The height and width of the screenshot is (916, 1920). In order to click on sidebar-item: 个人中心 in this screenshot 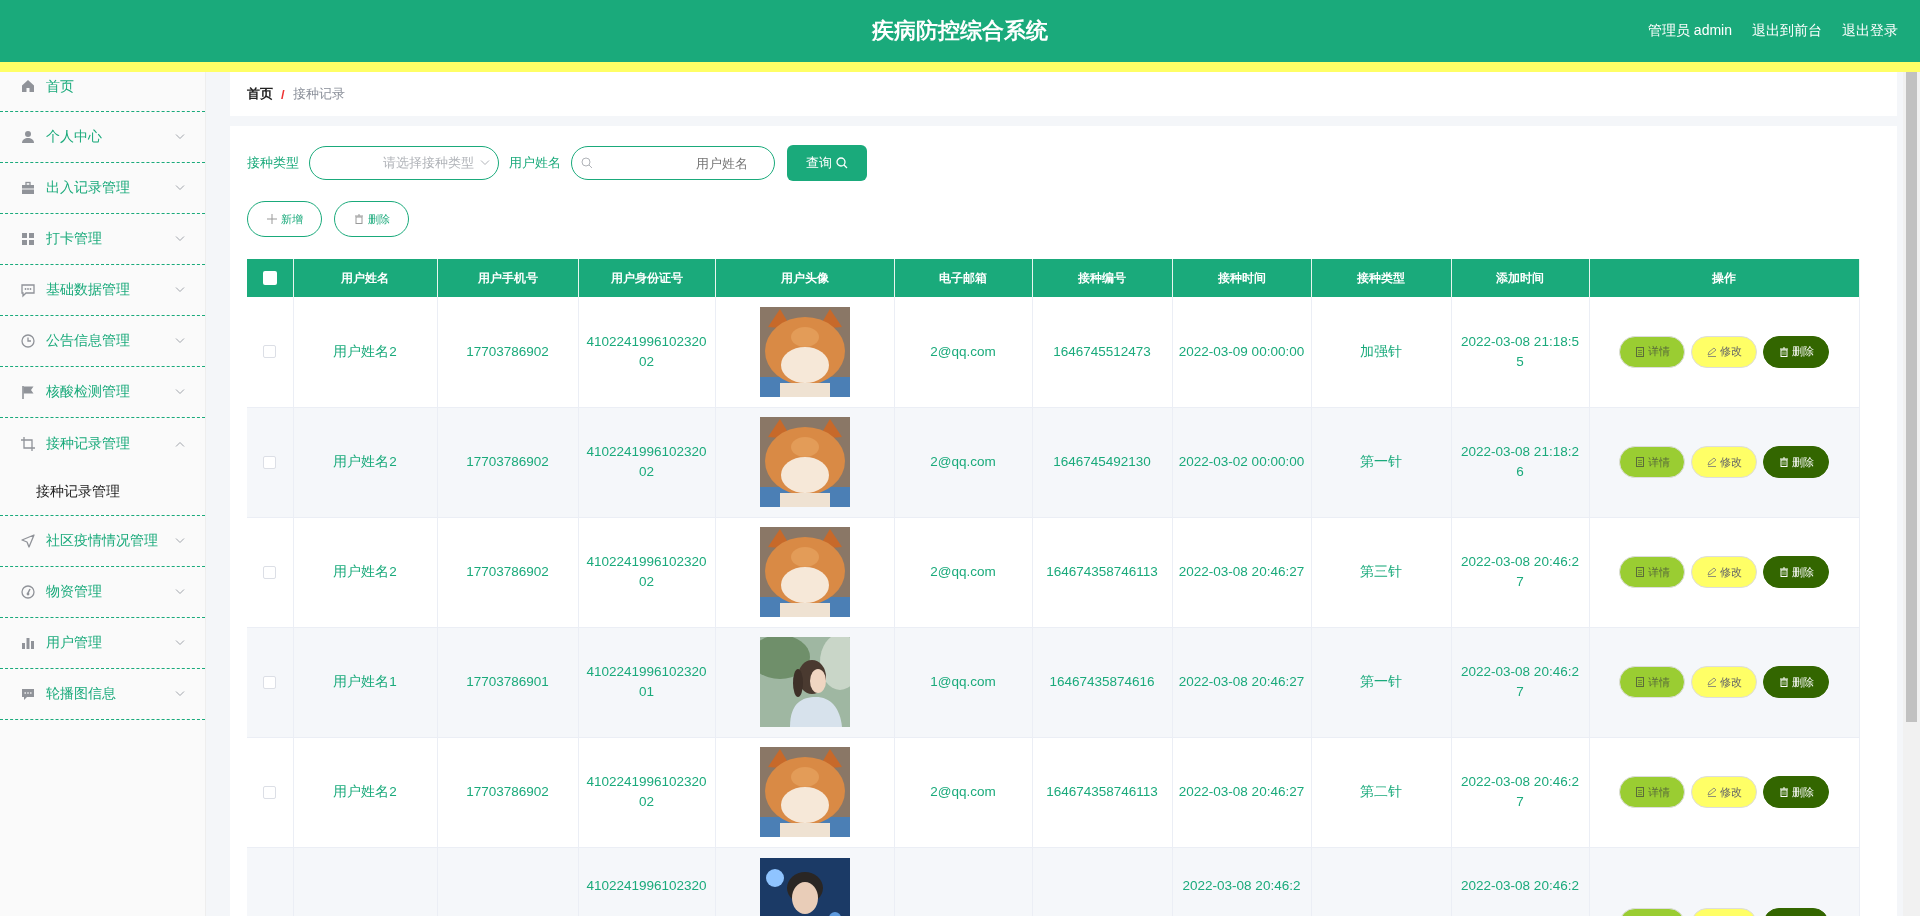, I will do `click(105, 137)`.